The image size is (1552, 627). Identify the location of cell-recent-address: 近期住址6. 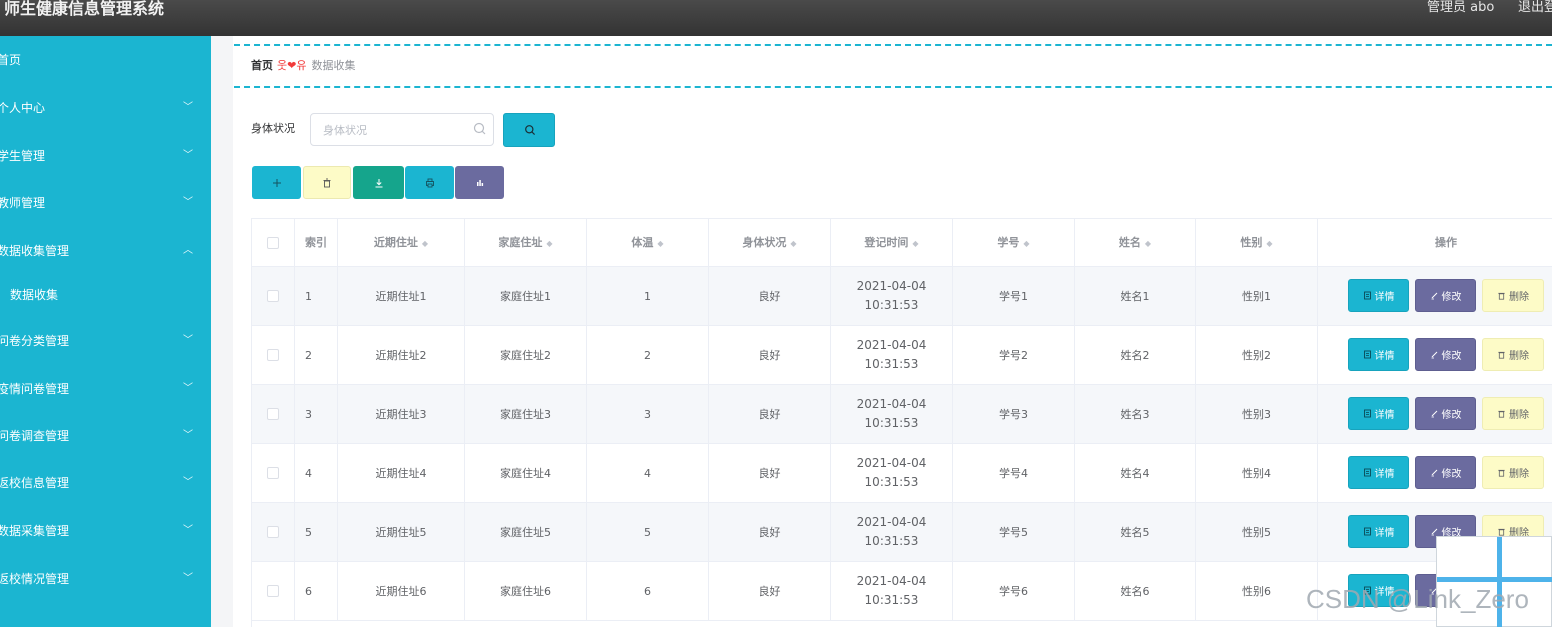
(401, 591).